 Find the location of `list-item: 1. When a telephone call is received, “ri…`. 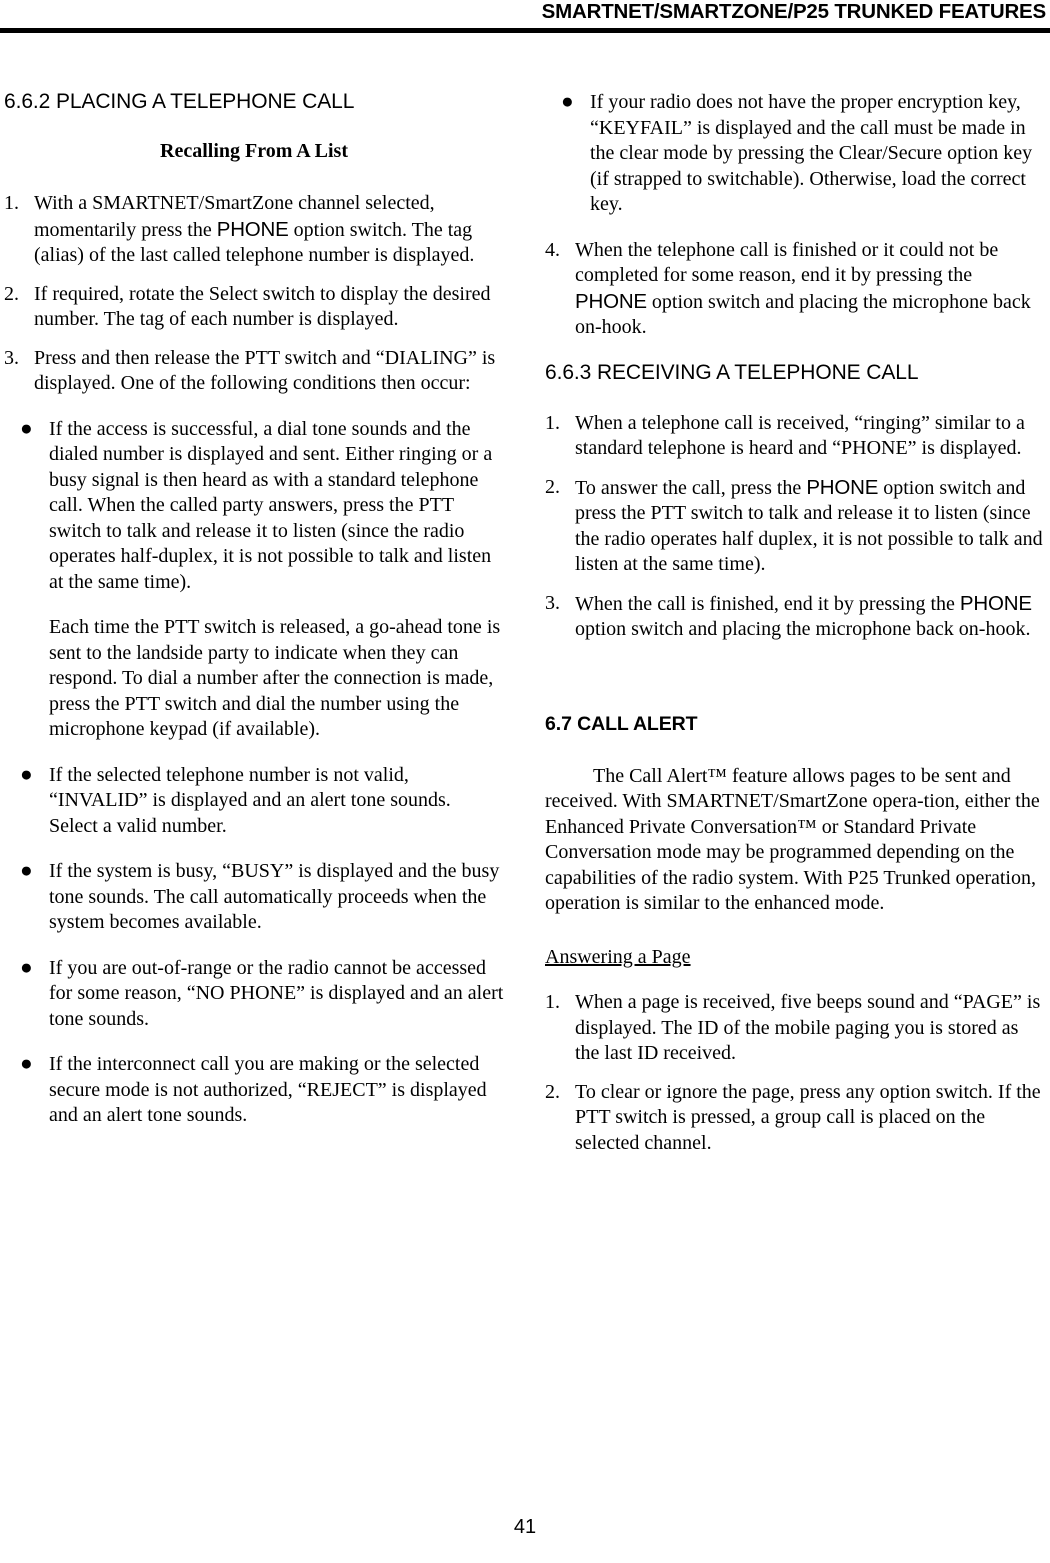

list-item: 1. When a telephone call is received, “ri… is located at coordinates (795, 436).